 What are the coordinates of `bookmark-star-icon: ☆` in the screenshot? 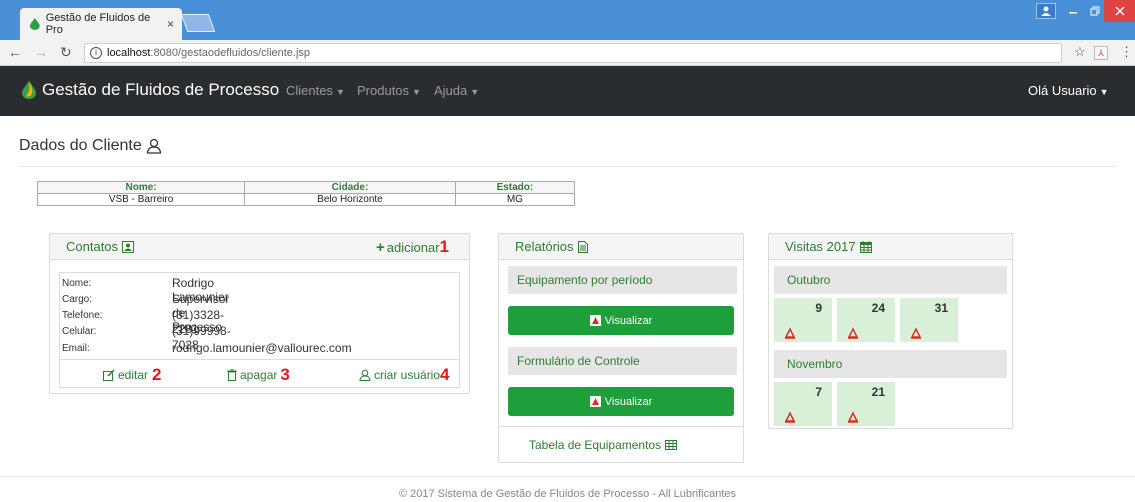 It's located at (1080, 52).